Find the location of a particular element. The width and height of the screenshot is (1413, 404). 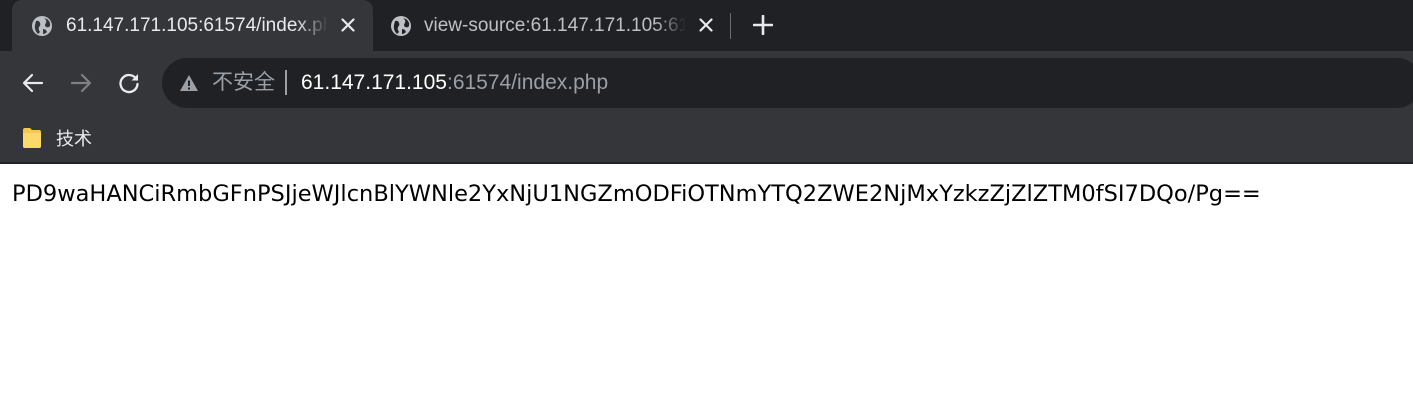

reload-button is located at coordinates (129, 83).